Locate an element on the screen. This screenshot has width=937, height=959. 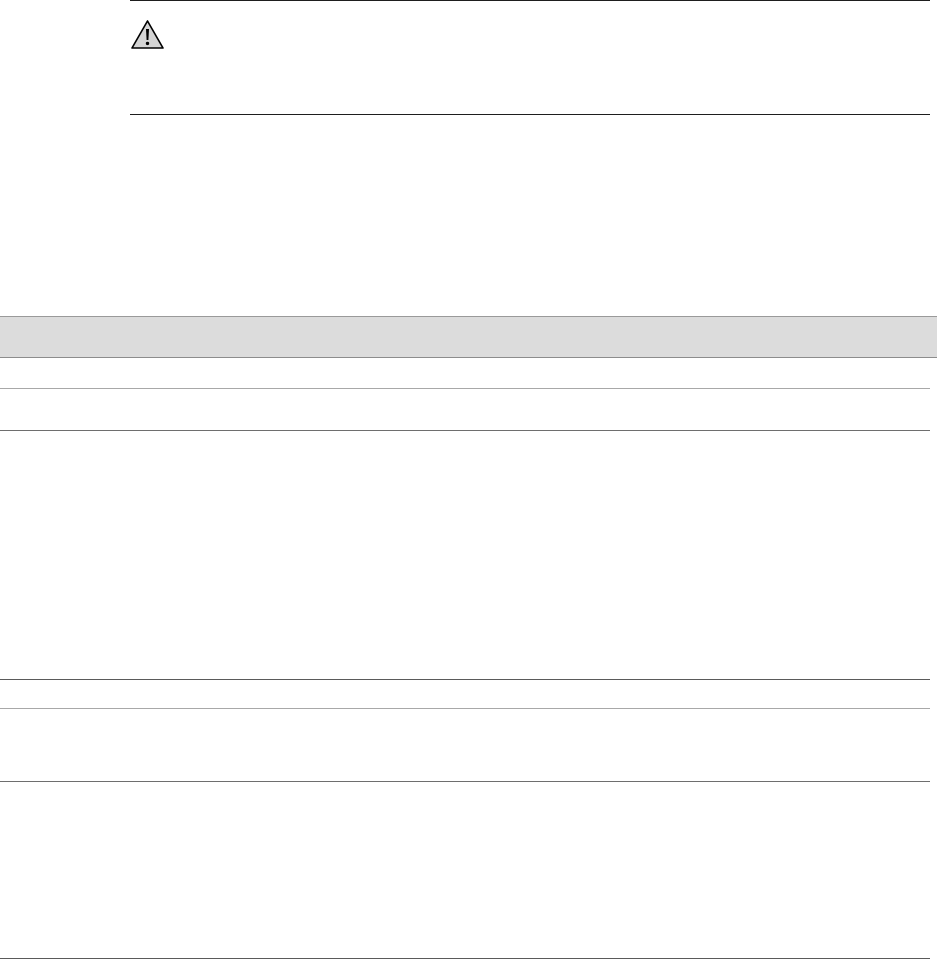
table-header-row is located at coordinates (468, 337).